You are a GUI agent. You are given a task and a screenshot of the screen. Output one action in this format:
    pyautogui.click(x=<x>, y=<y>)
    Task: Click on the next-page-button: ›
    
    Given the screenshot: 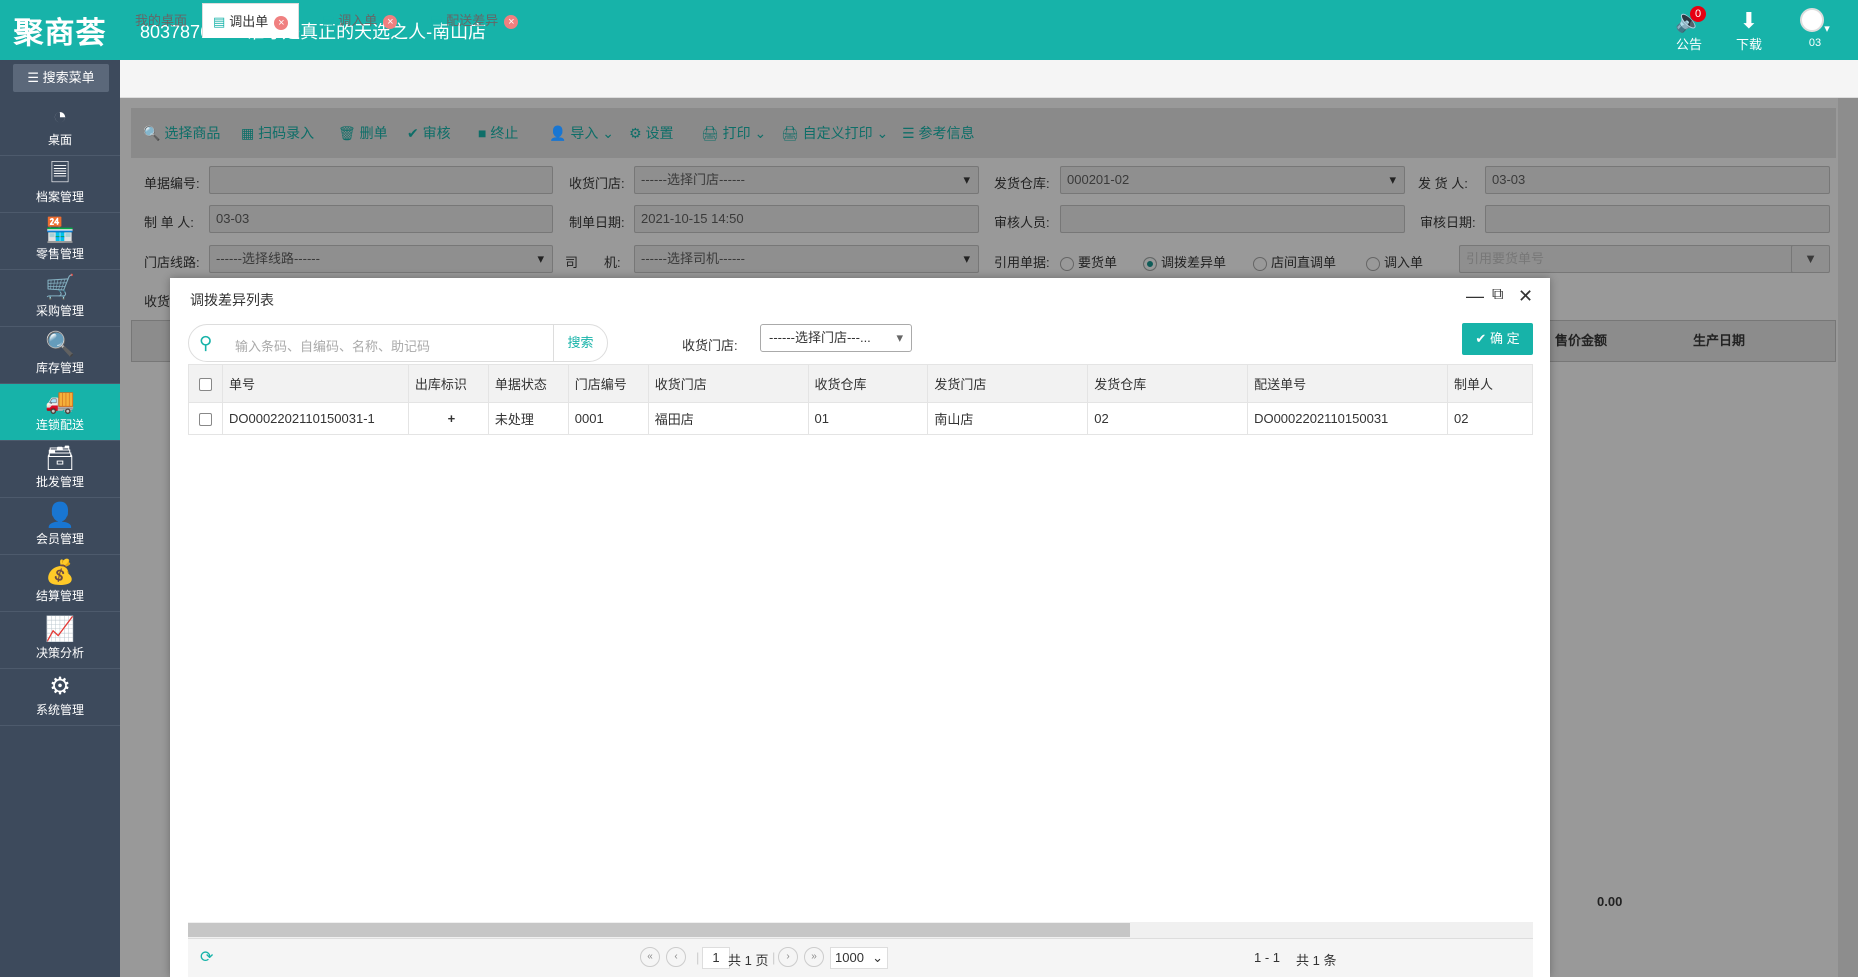 What is the action you would take?
    pyautogui.click(x=788, y=957)
    